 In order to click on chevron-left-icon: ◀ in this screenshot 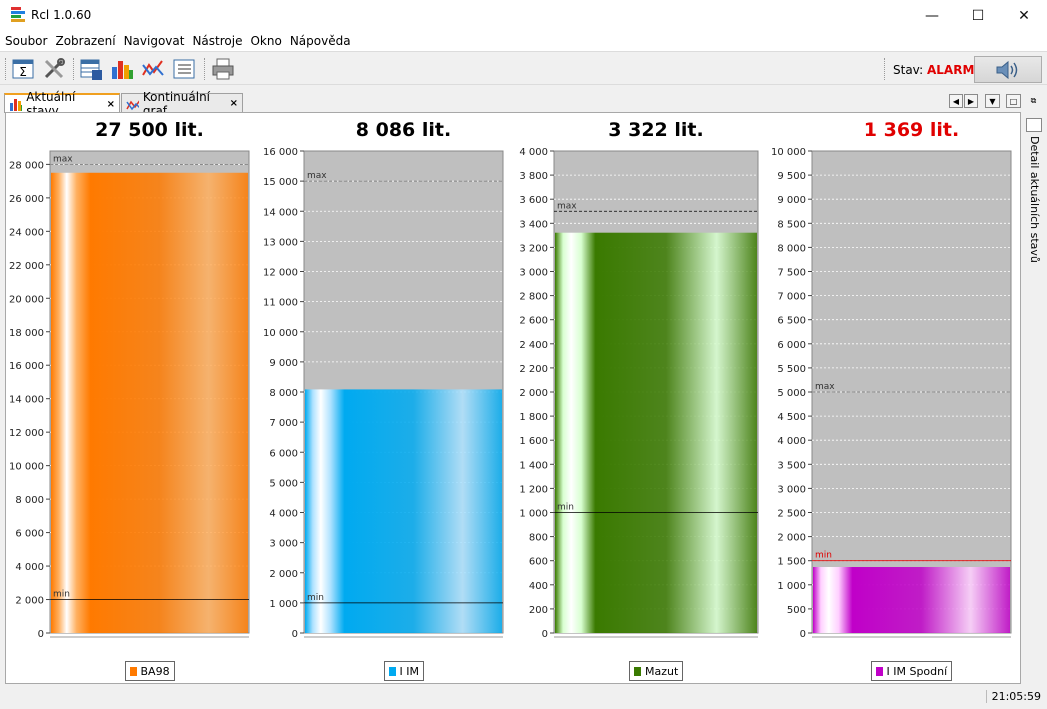, I will do `click(956, 101)`.